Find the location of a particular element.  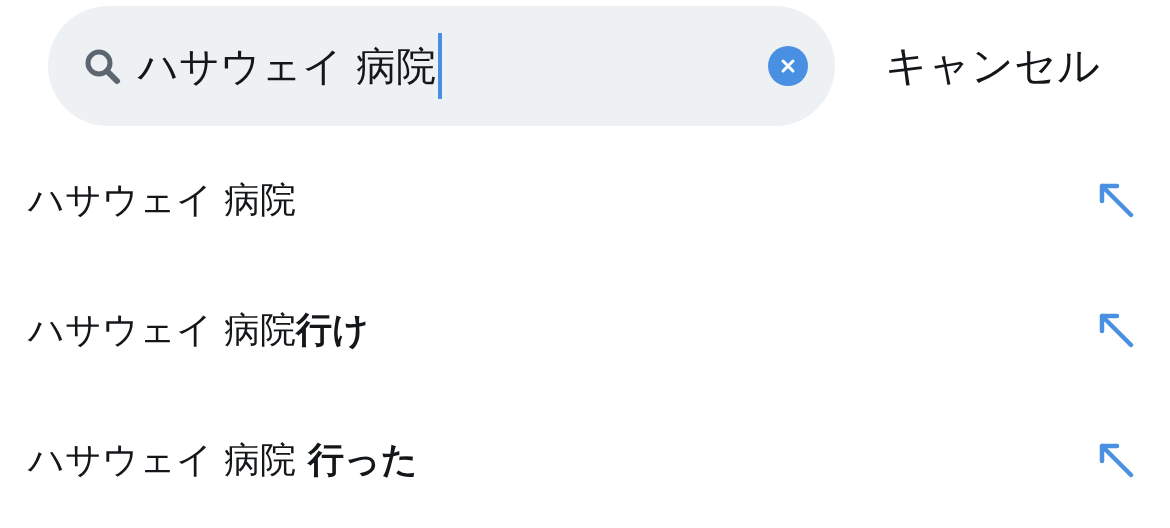

close-icon is located at coordinates (788, 66).